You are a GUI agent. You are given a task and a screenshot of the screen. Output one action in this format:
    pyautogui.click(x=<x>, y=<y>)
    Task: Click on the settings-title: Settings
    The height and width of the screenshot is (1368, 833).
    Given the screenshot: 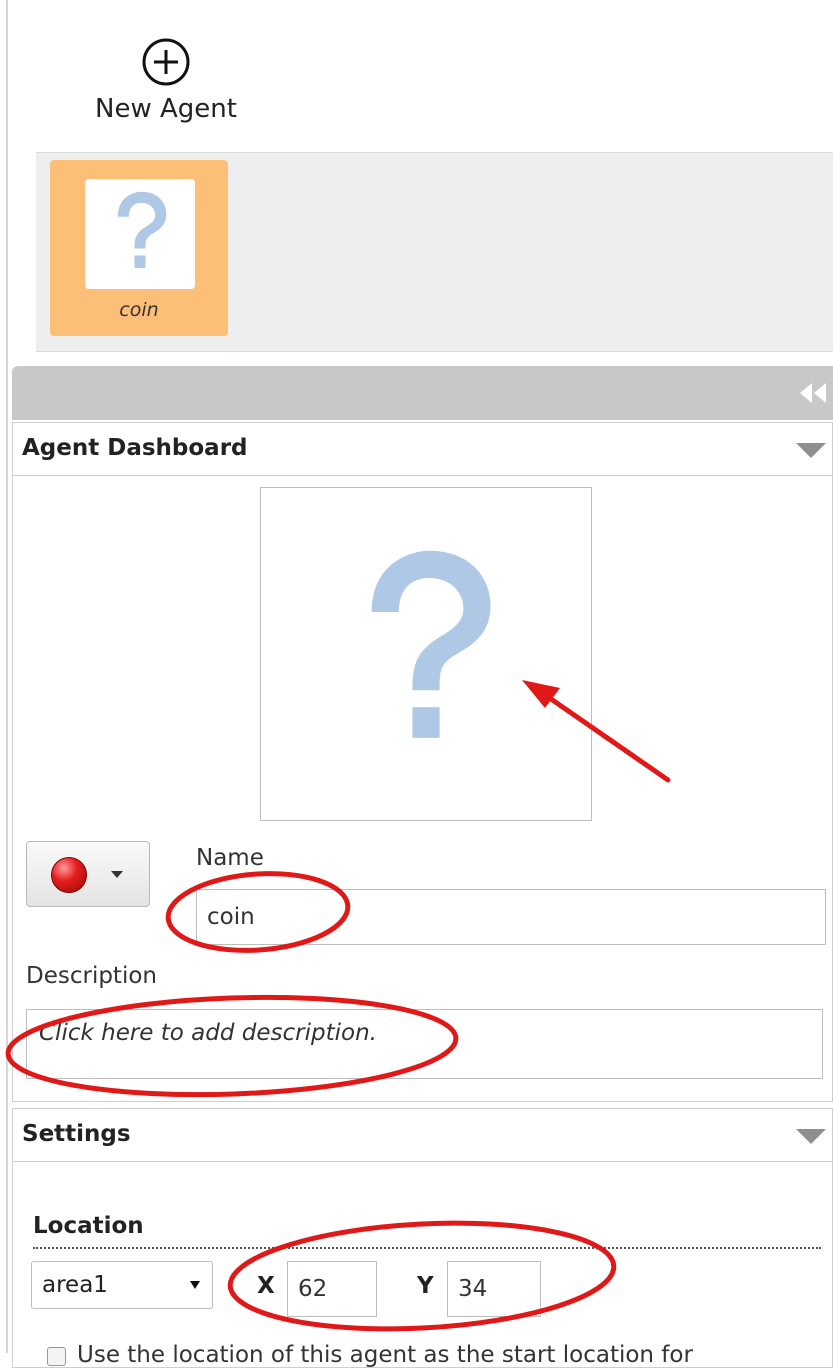 What is the action you would take?
    pyautogui.click(x=76, y=1134)
    